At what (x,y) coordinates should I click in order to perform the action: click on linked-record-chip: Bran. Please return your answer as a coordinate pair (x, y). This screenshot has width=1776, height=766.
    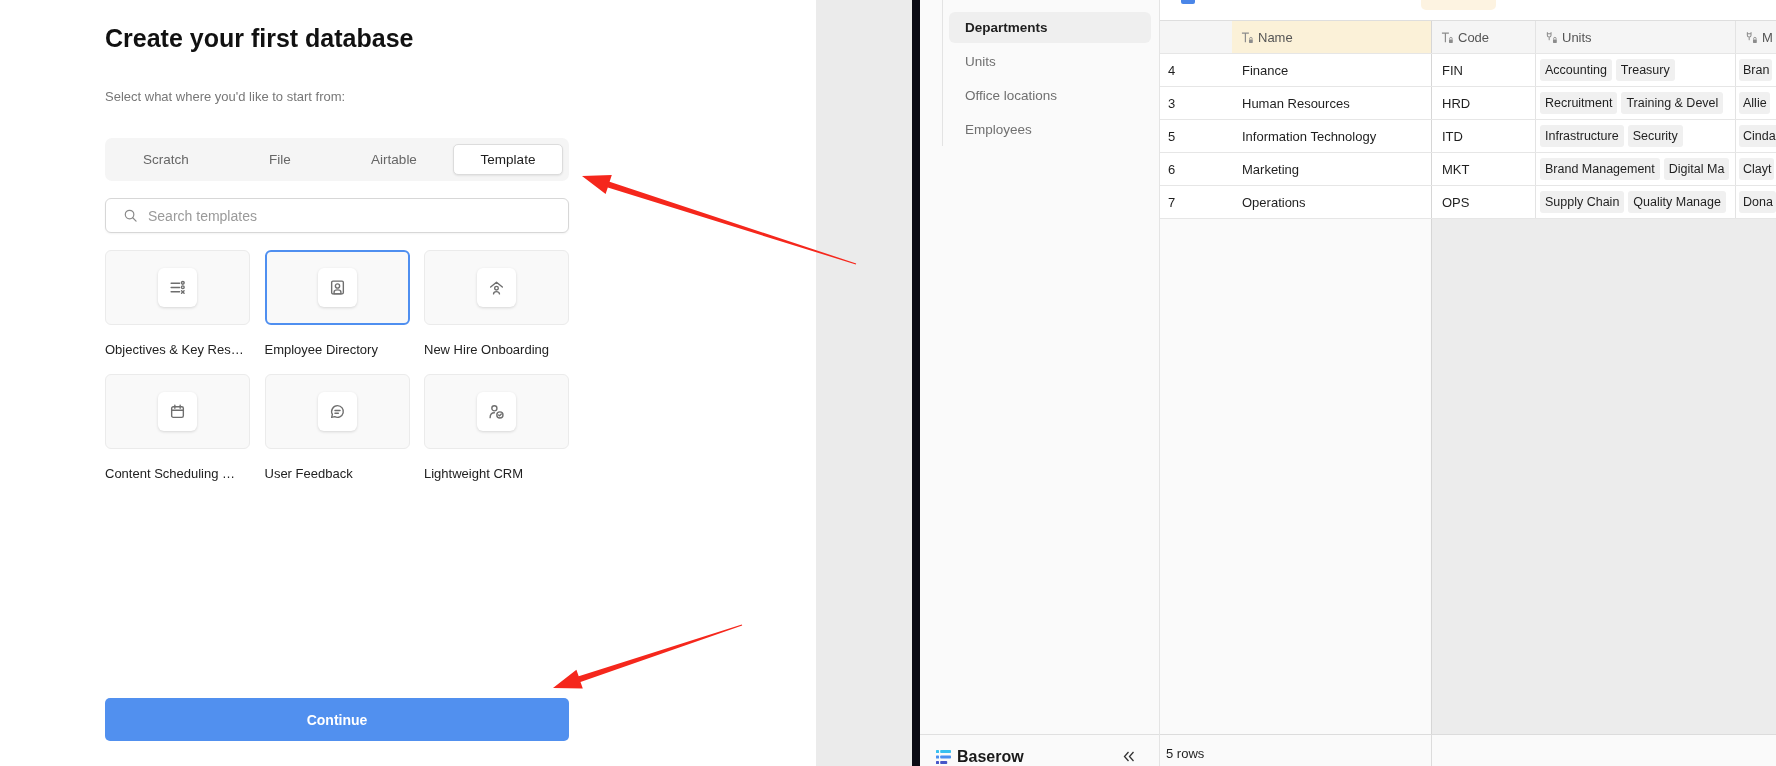
    Looking at the image, I should click on (1756, 70).